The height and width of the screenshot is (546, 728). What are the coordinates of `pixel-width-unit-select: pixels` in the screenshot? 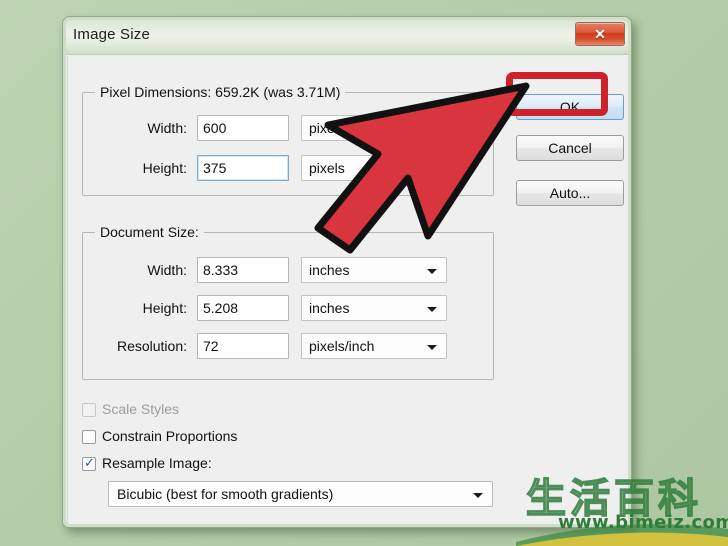 It's located at (365, 128).